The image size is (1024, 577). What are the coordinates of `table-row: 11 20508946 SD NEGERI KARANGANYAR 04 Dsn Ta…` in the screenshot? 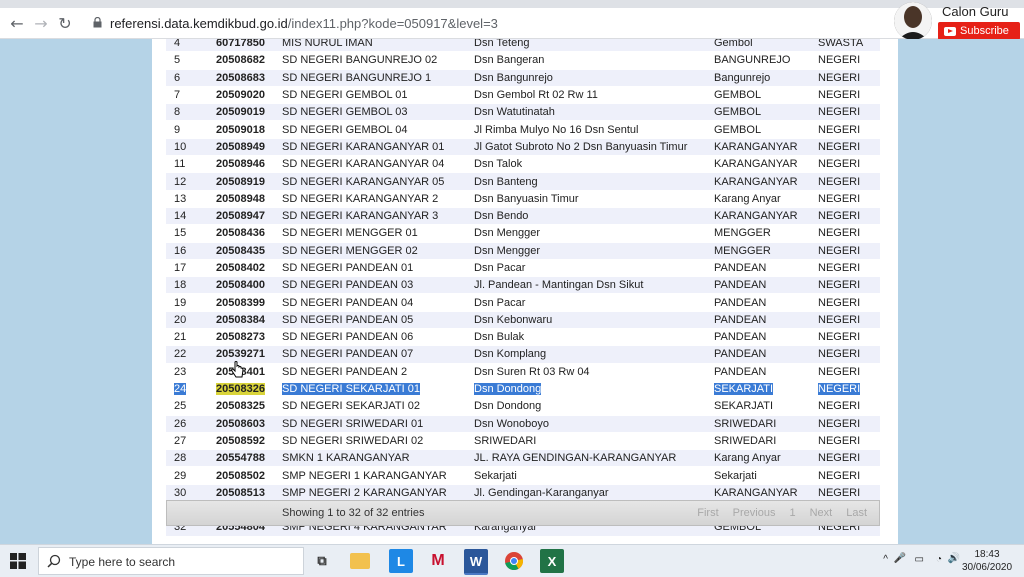 It's located at (523, 164).